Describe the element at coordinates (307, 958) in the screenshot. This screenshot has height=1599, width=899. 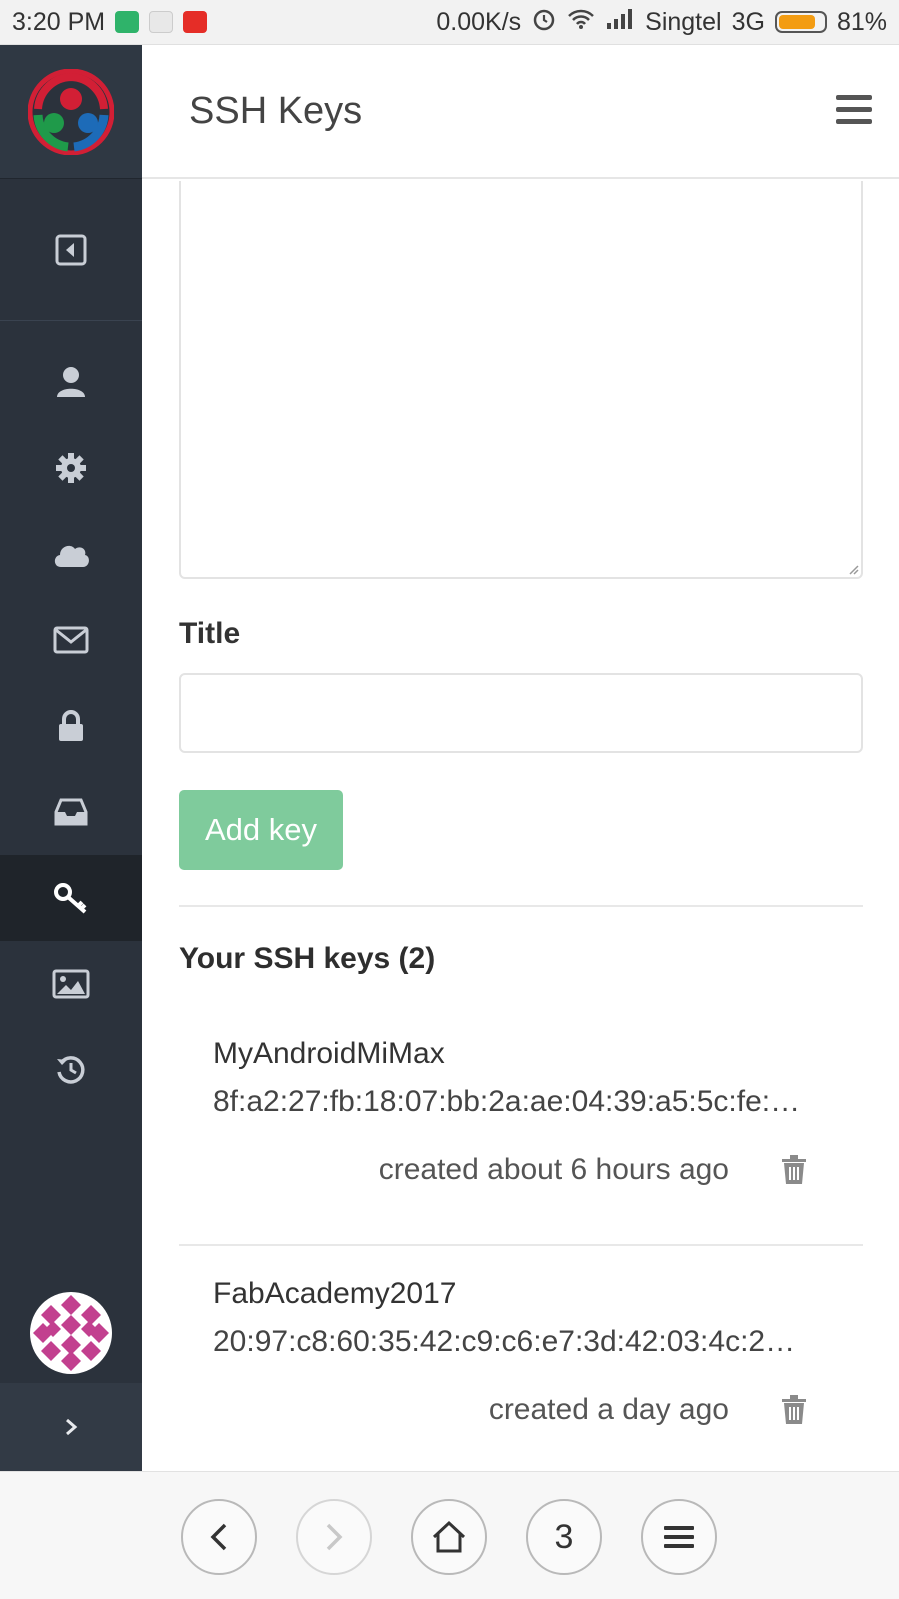
I see `ssh-keys-heading: Your SSH keys (2)` at that location.